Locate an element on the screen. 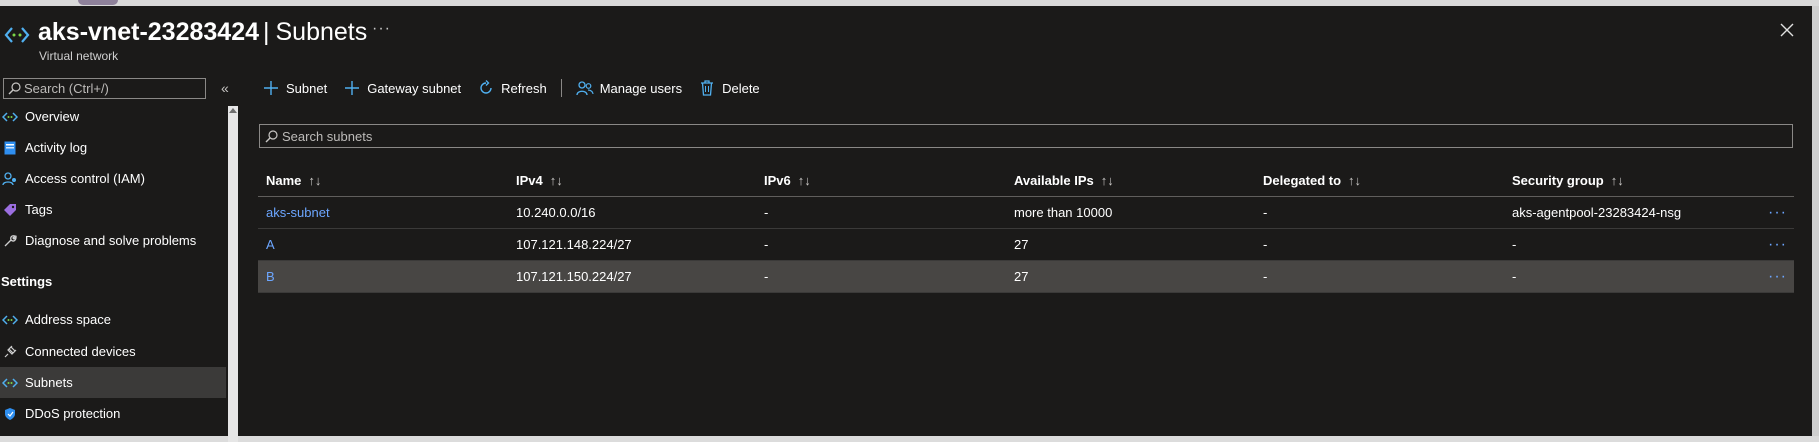 This screenshot has height=442, width=1819. available-ips-value: more than 10000 is located at coordinates (1063, 212).